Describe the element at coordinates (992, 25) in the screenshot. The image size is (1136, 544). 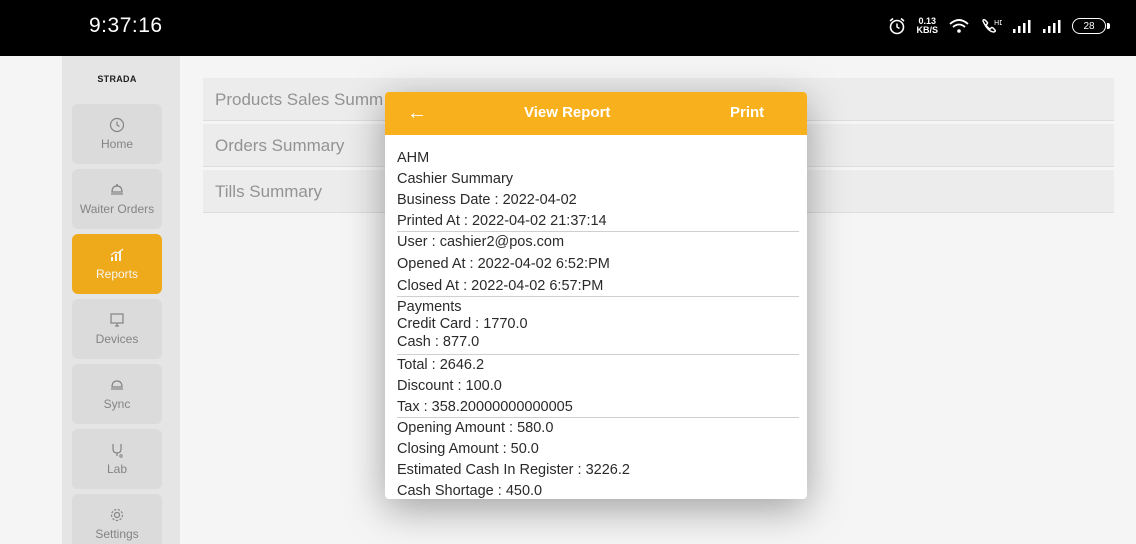
I see `volte-icon: HD` at that location.